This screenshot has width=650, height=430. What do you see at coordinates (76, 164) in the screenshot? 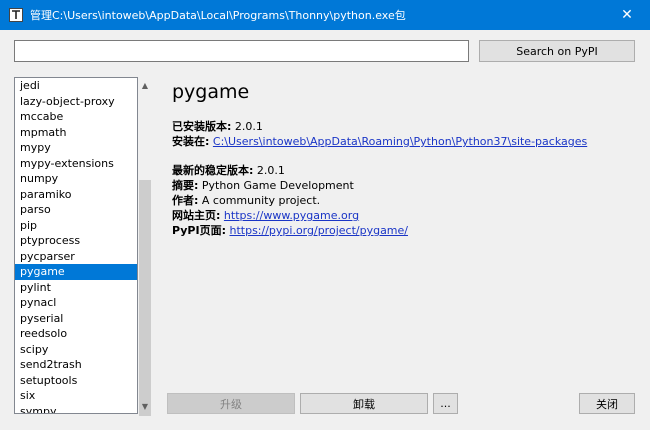
I see `list-item: mypy-extensions` at bounding box center [76, 164].